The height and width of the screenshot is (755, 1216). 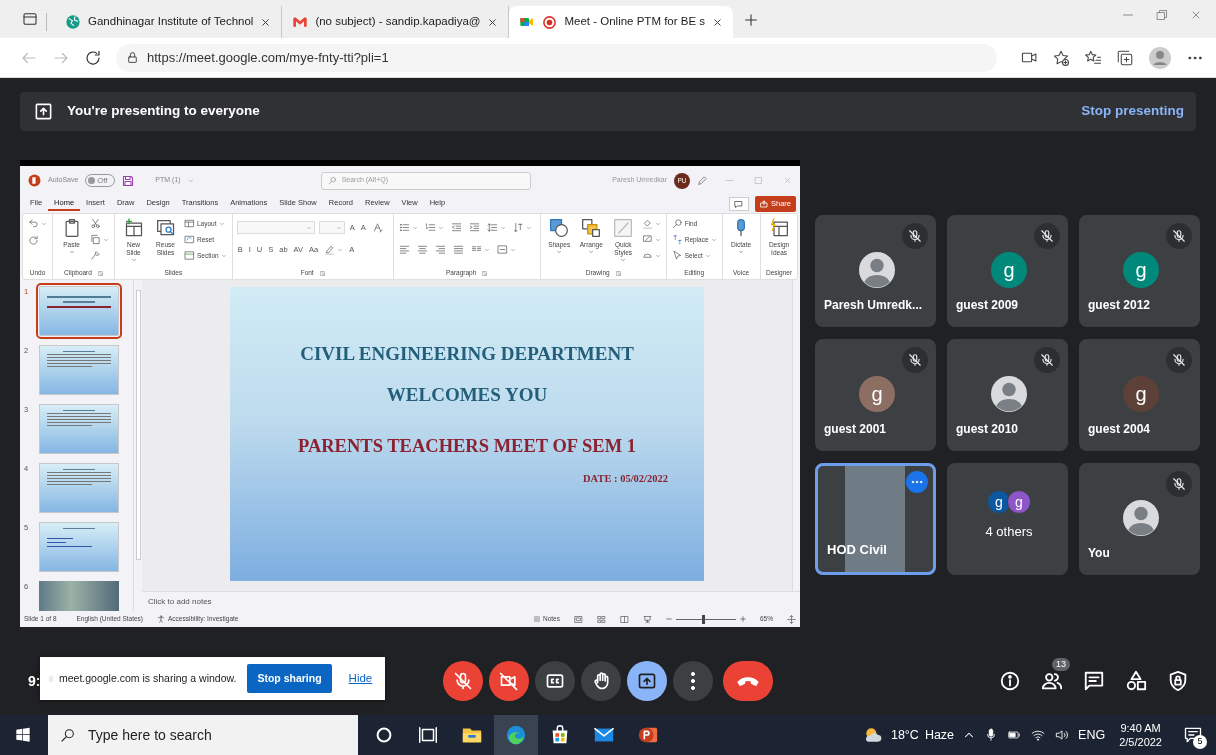 I want to click on participant-name: guest 2009, so click(x=987, y=305).